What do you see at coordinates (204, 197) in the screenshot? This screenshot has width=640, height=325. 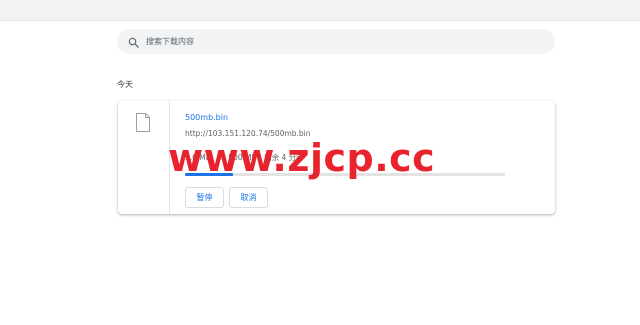 I see `pause-button: 暂停` at bounding box center [204, 197].